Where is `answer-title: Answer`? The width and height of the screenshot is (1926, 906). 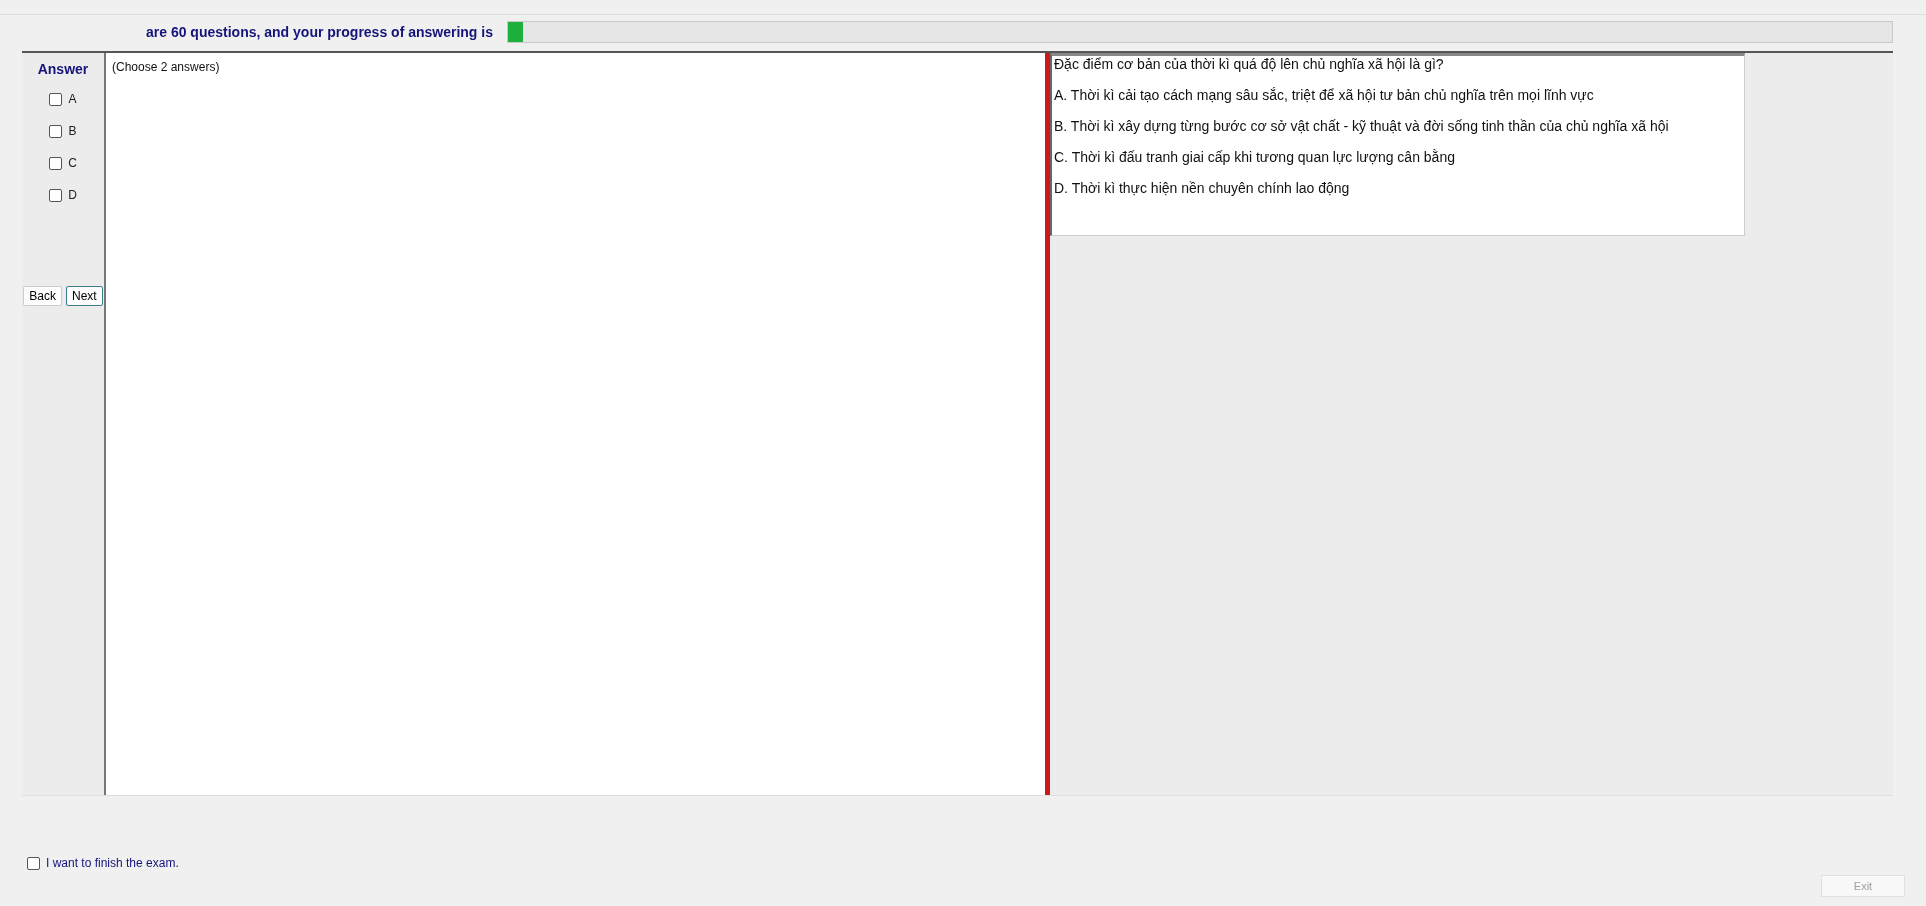 answer-title: Answer is located at coordinates (63, 69).